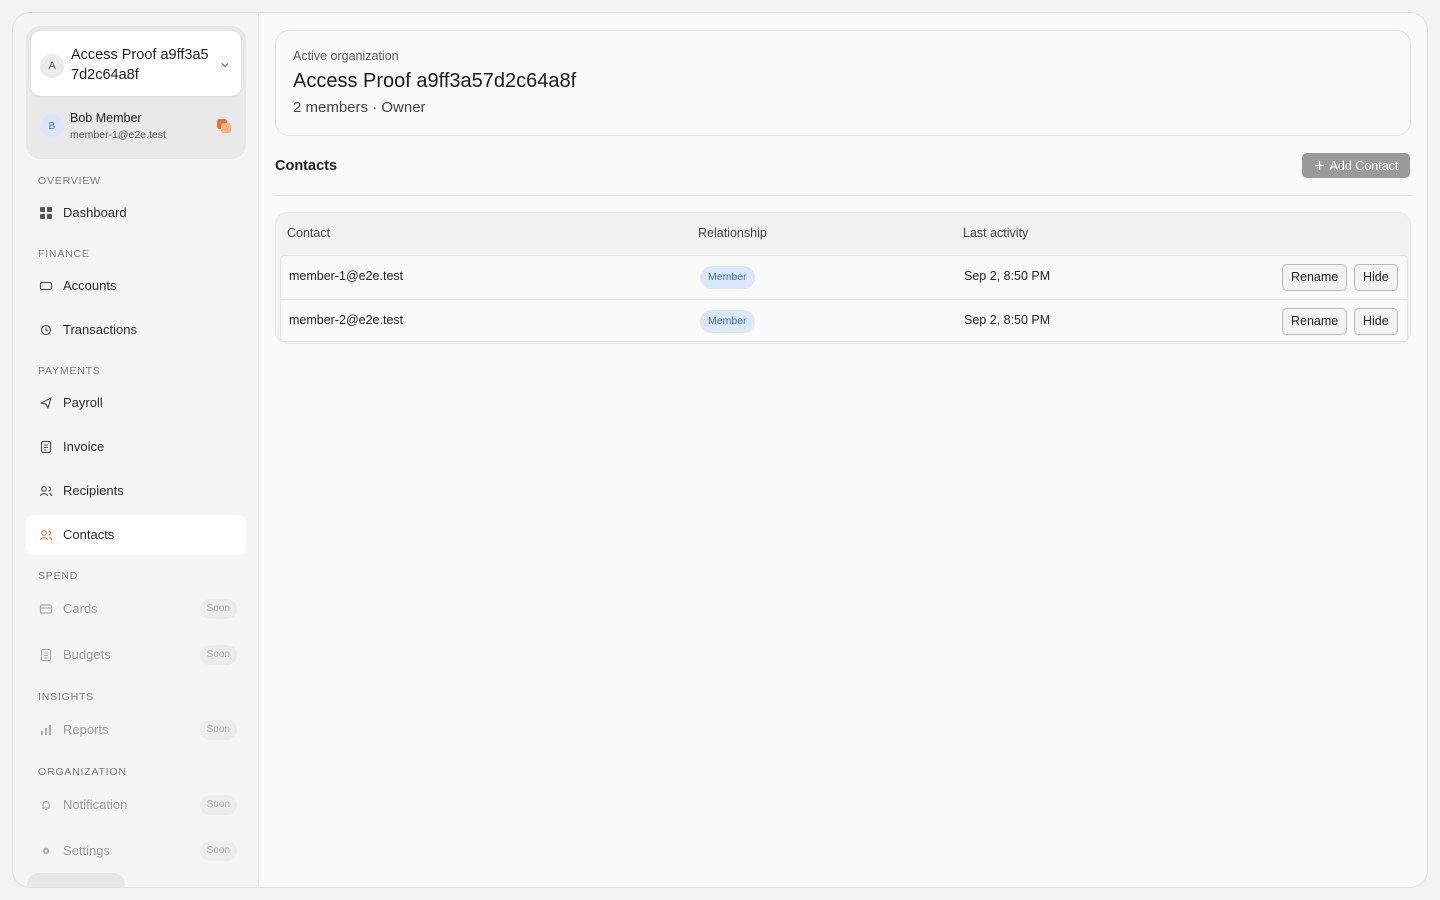 This screenshot has width=1440, height=900. I want to click on sidebar-item-label: Dashboard, so click(95, 212).